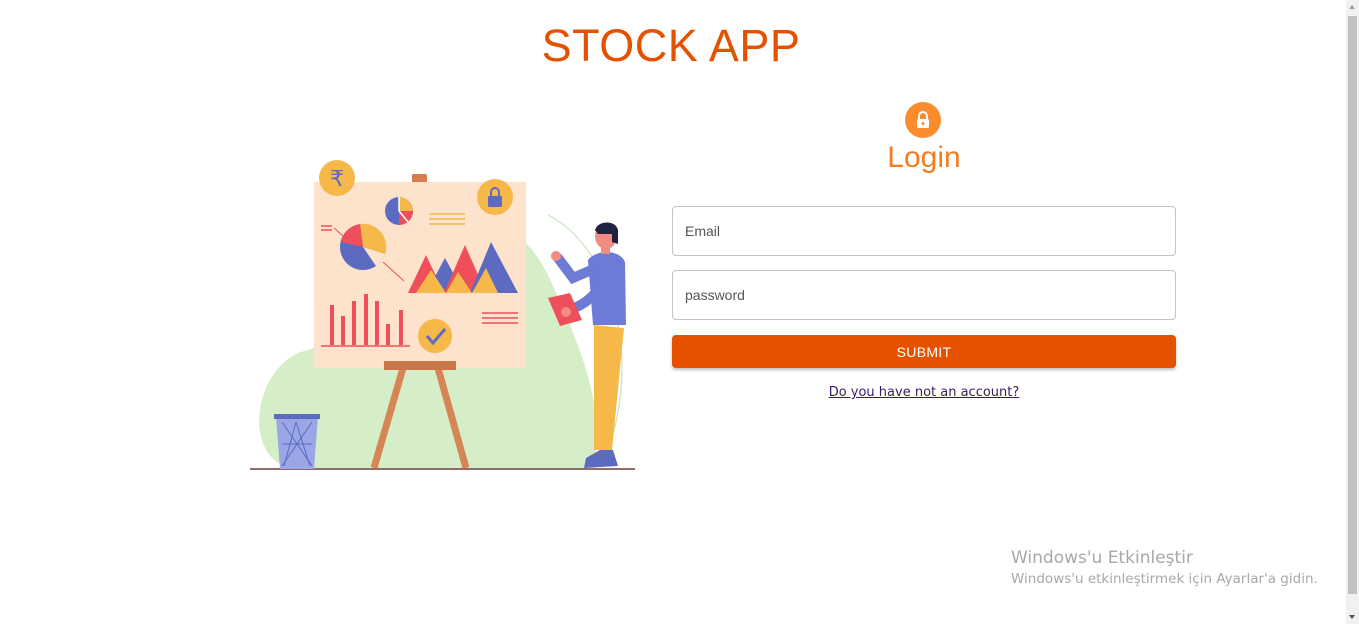  I want to click on app-title: STOCK APP, so click(671, 45).